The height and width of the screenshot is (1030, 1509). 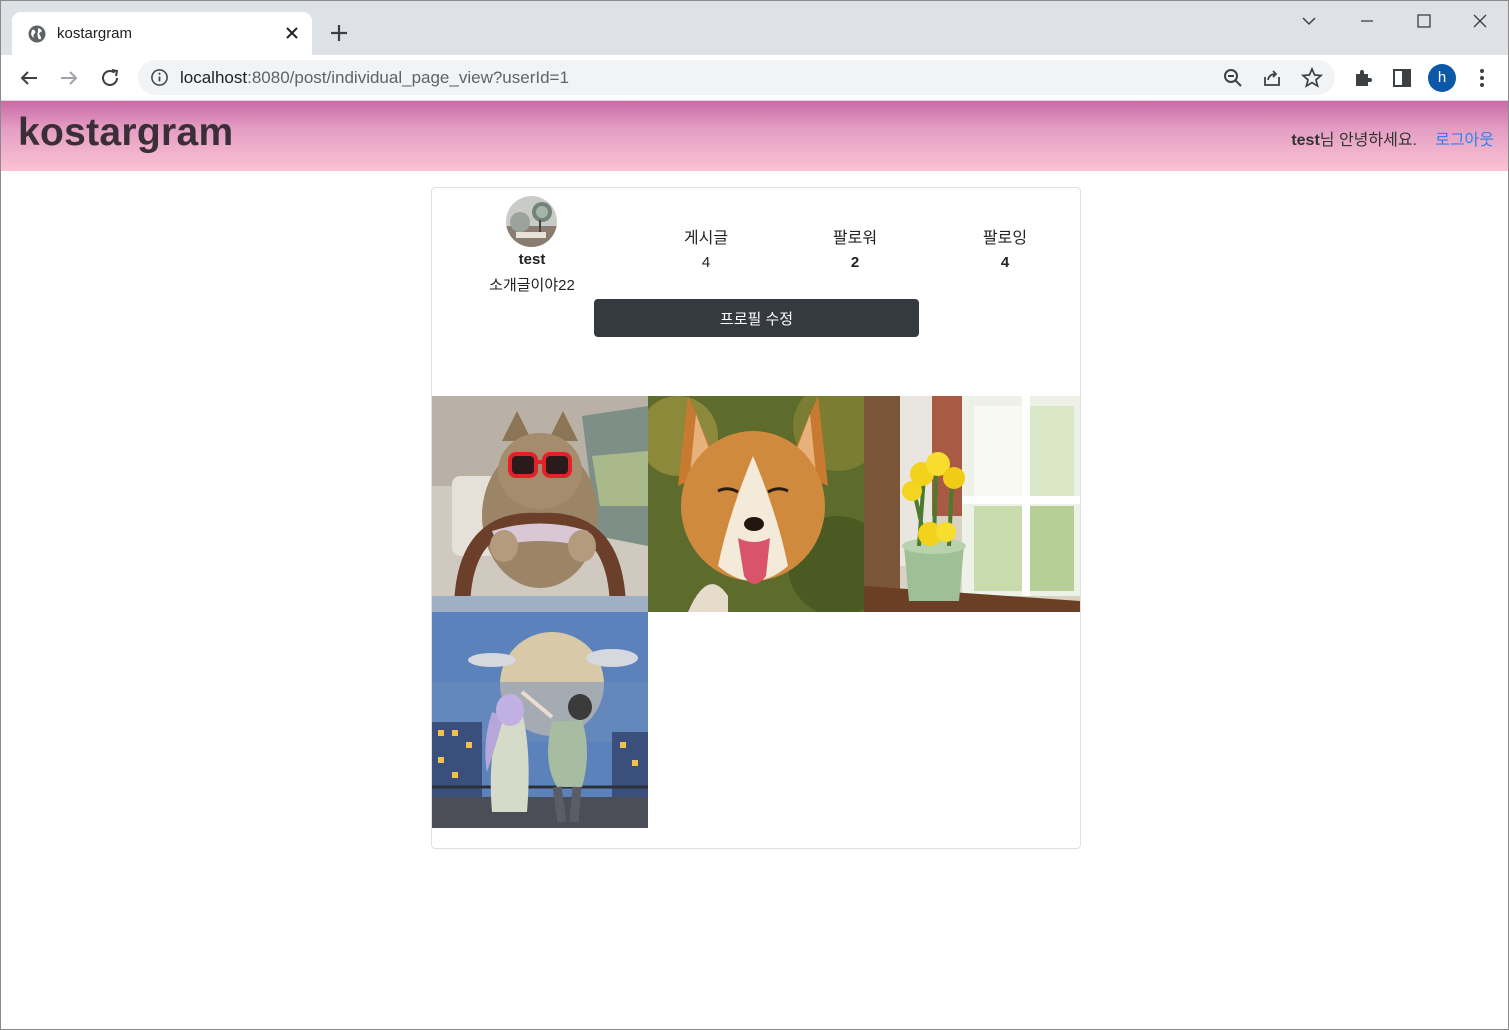 I want to click on greeting-username: test, so click(x=1305, y=140).